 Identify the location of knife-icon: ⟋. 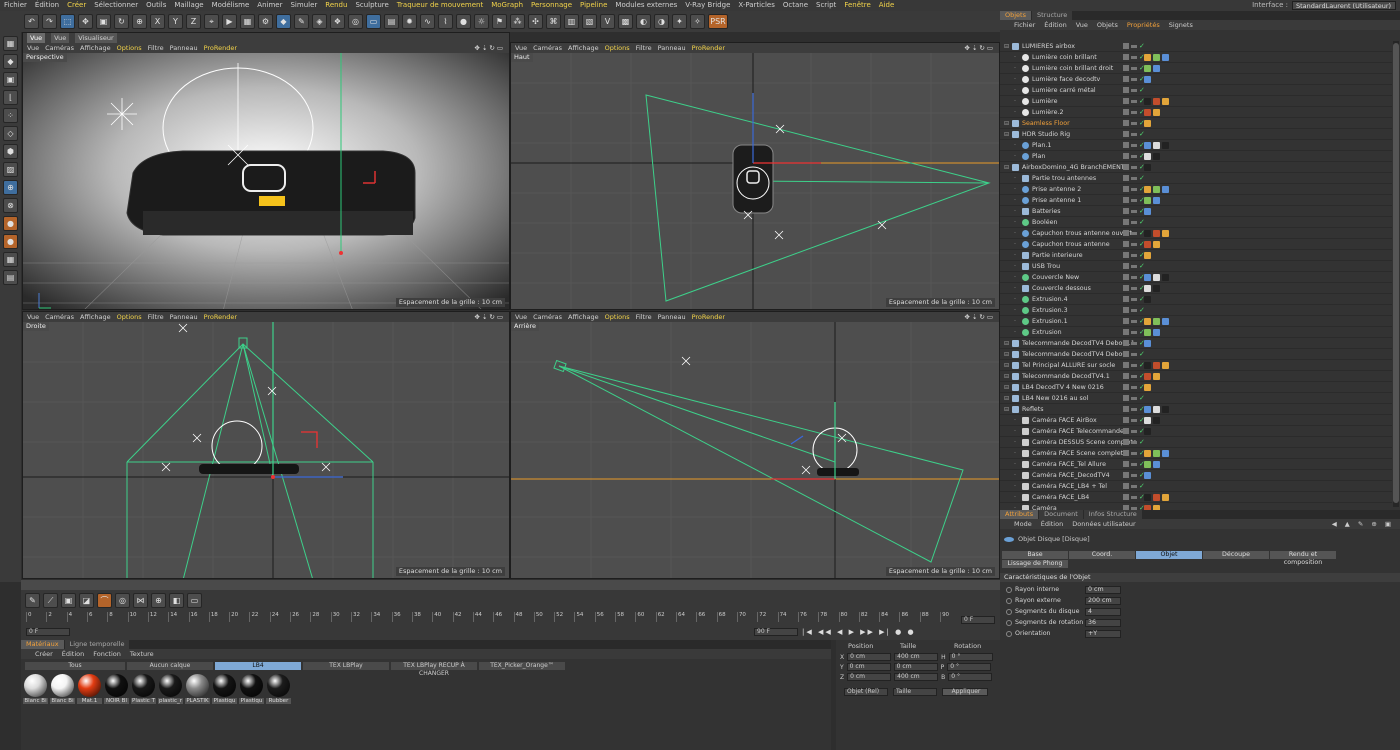
(50, 600).